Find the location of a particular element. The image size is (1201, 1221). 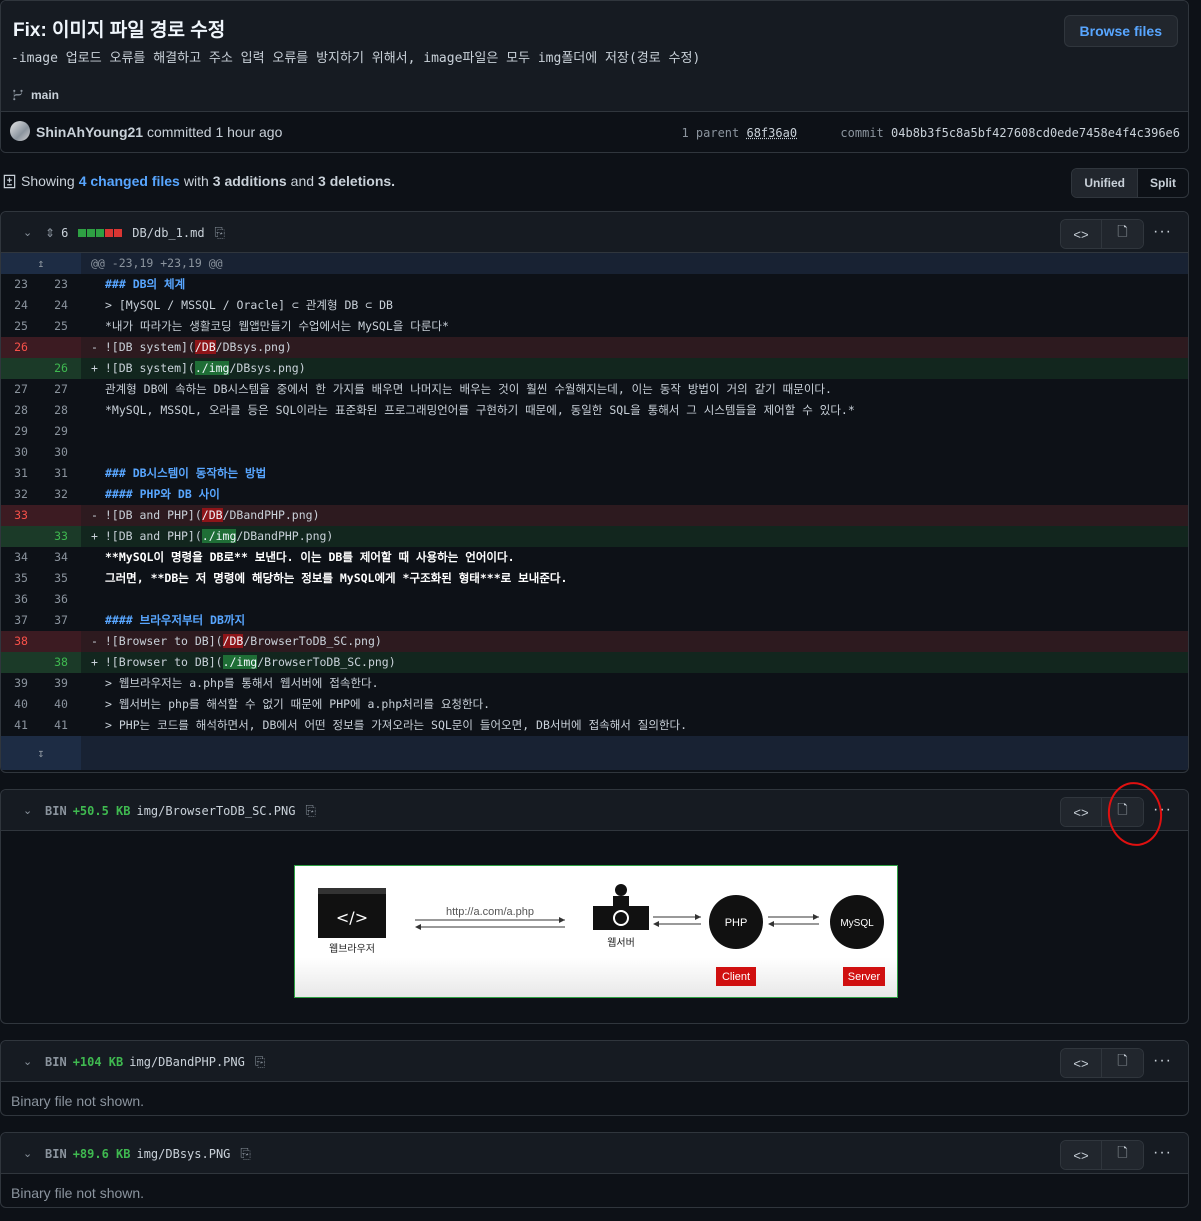

avatar is located at coordinates (20, 131).